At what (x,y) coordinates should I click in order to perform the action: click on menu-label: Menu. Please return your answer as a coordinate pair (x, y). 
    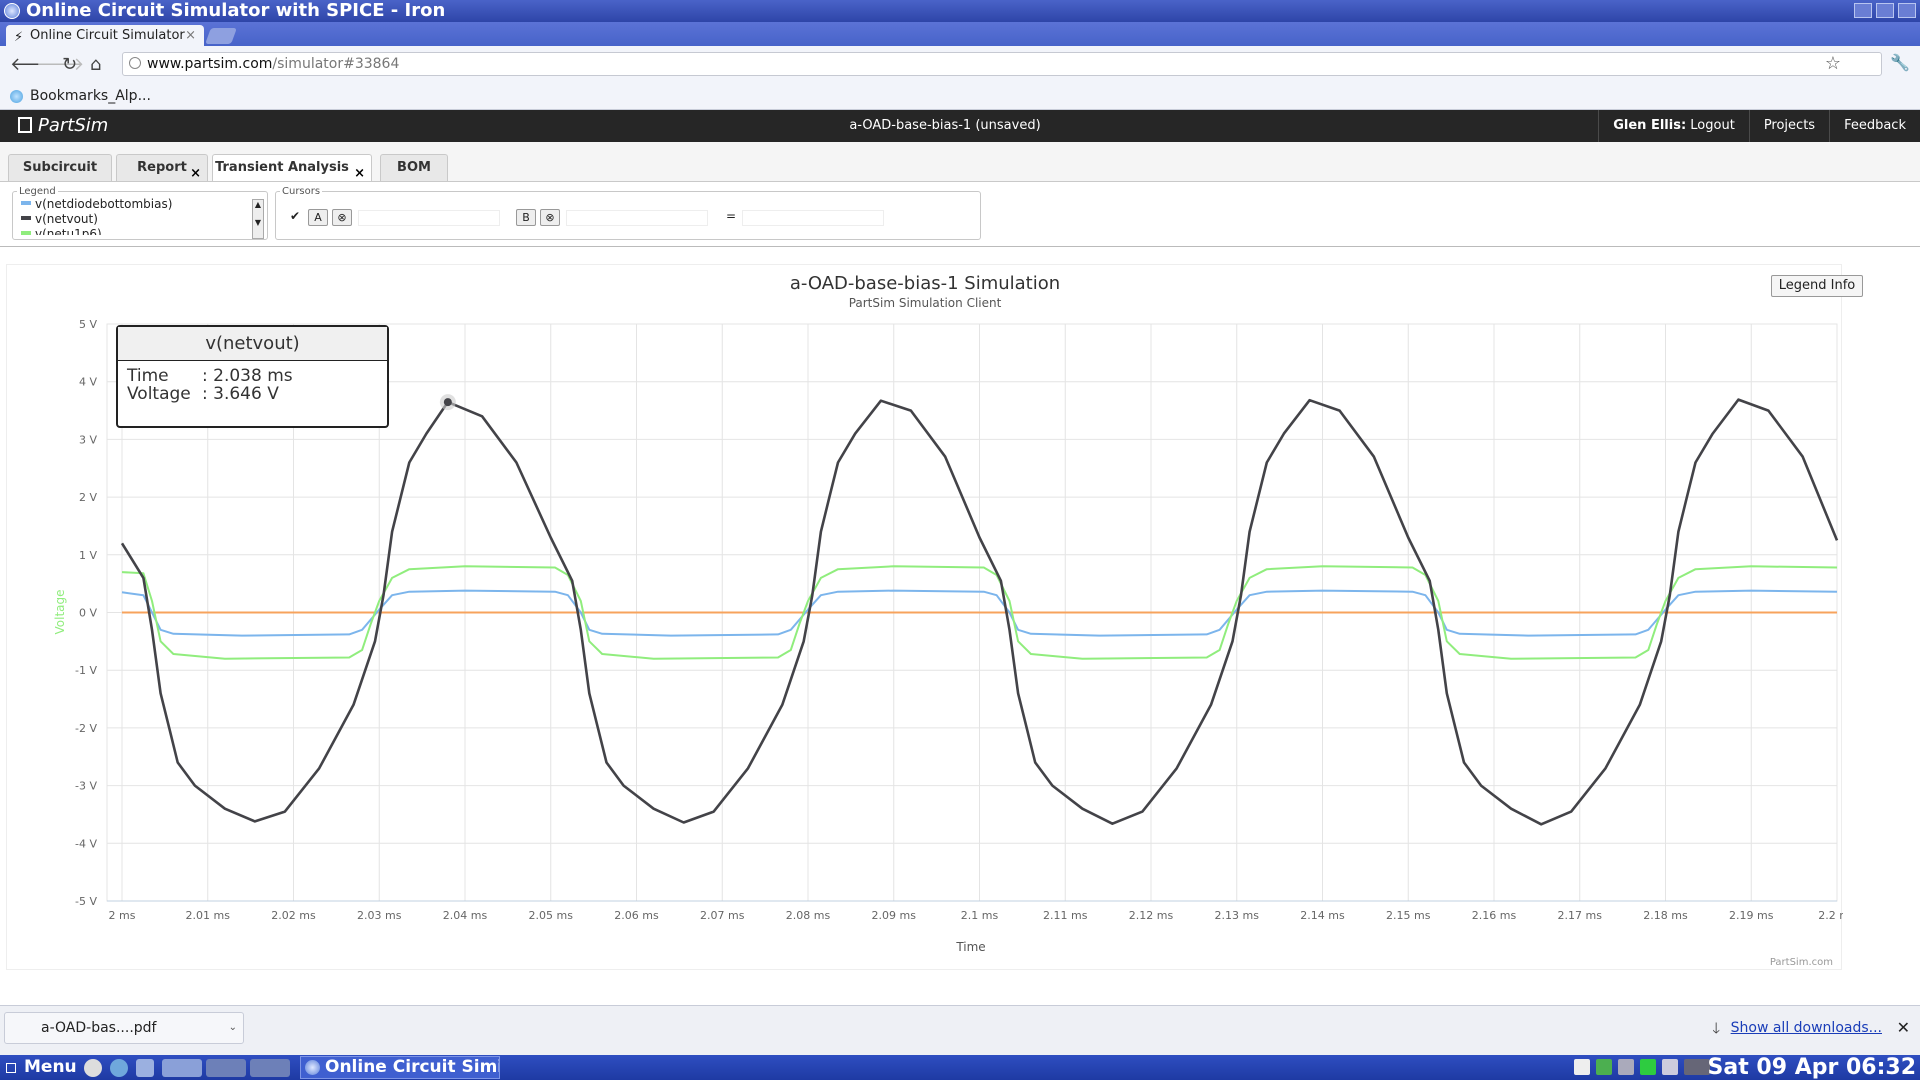
    Looking at the image, I should click on (50, 1067).